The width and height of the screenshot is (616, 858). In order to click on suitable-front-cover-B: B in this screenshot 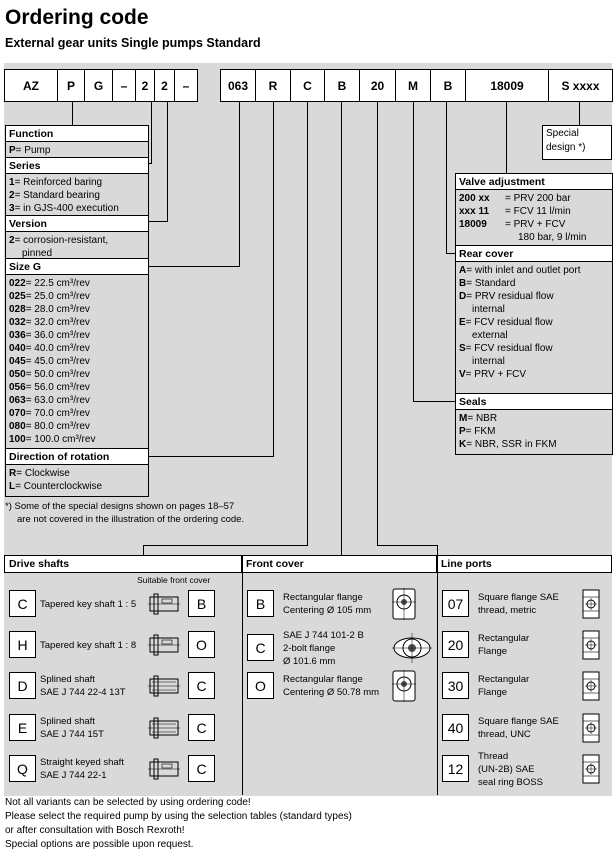, I will do `click(201, 603)`.